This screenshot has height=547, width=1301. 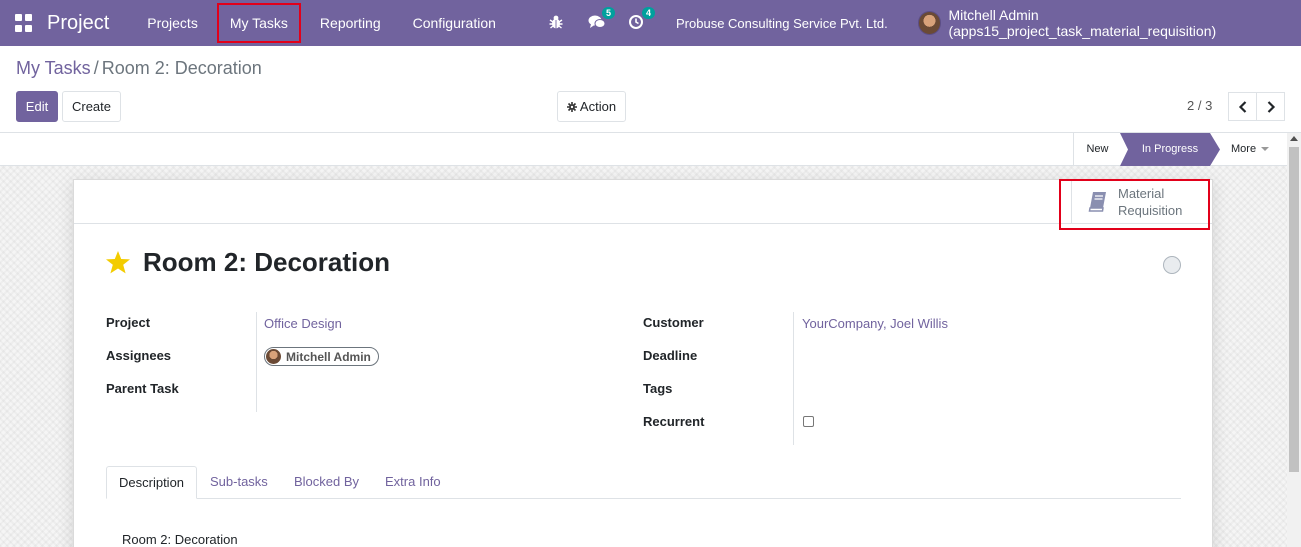 I want to click on chat-icon: 5, so click(x=601, y=19).